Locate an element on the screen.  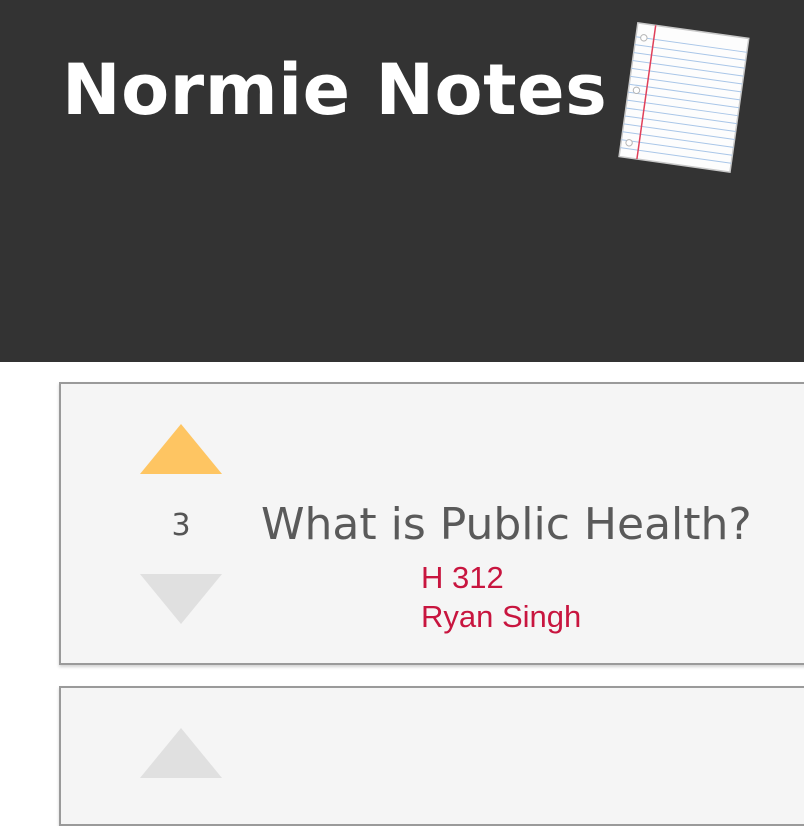
notebook-paper-icon is located at coordinates (684, 97).